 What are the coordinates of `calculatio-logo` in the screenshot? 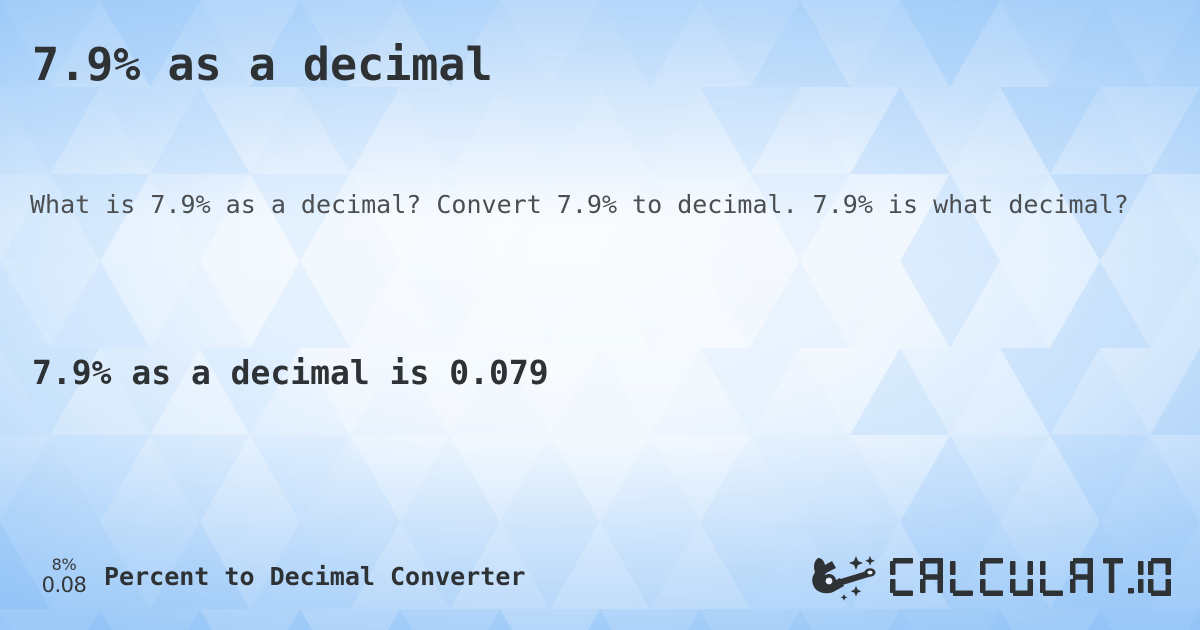 It's located at (989, 576).